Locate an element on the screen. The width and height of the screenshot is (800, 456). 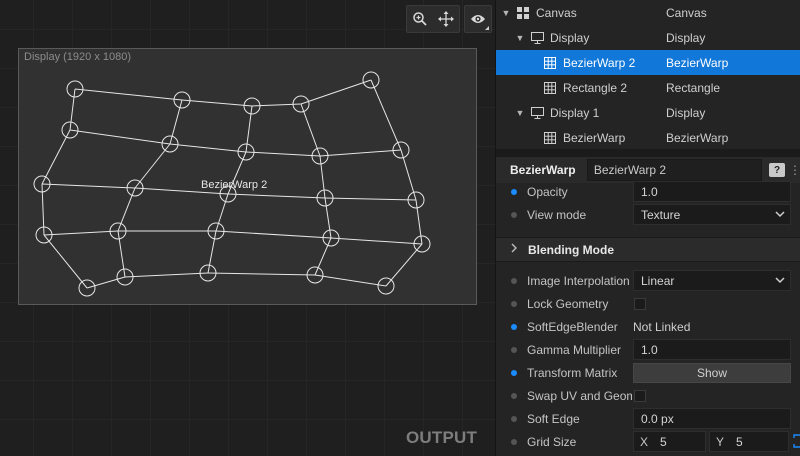
section-title: Blending Mode is located at coordinates (571, 249).